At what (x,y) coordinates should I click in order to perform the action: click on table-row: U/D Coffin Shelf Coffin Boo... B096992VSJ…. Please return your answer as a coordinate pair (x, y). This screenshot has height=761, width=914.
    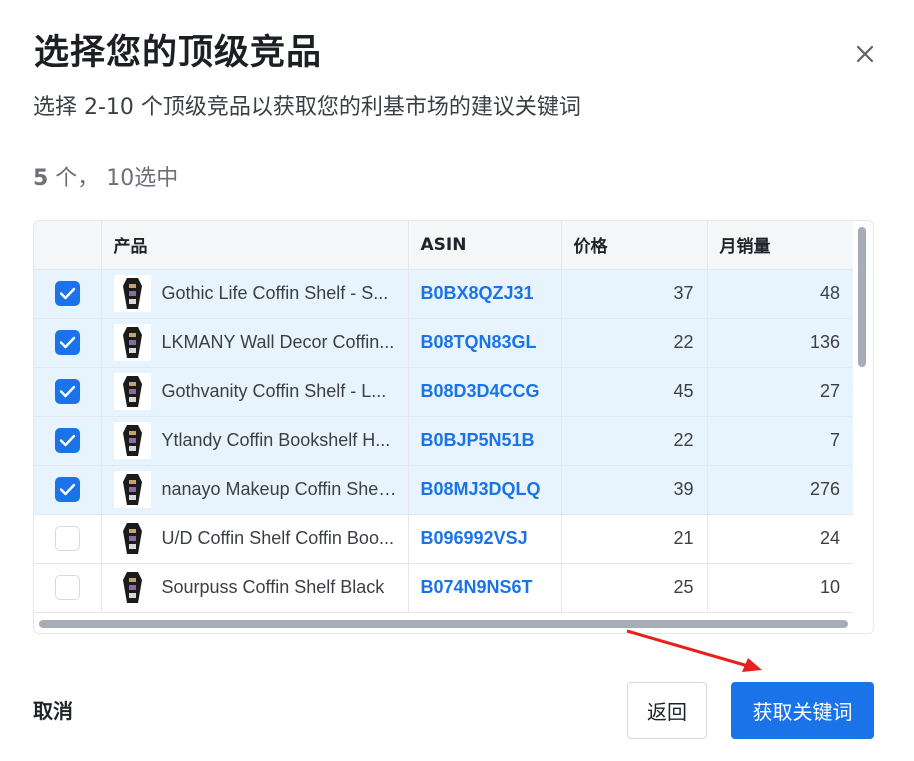
    Looking at the image, I should click on (443, 539).